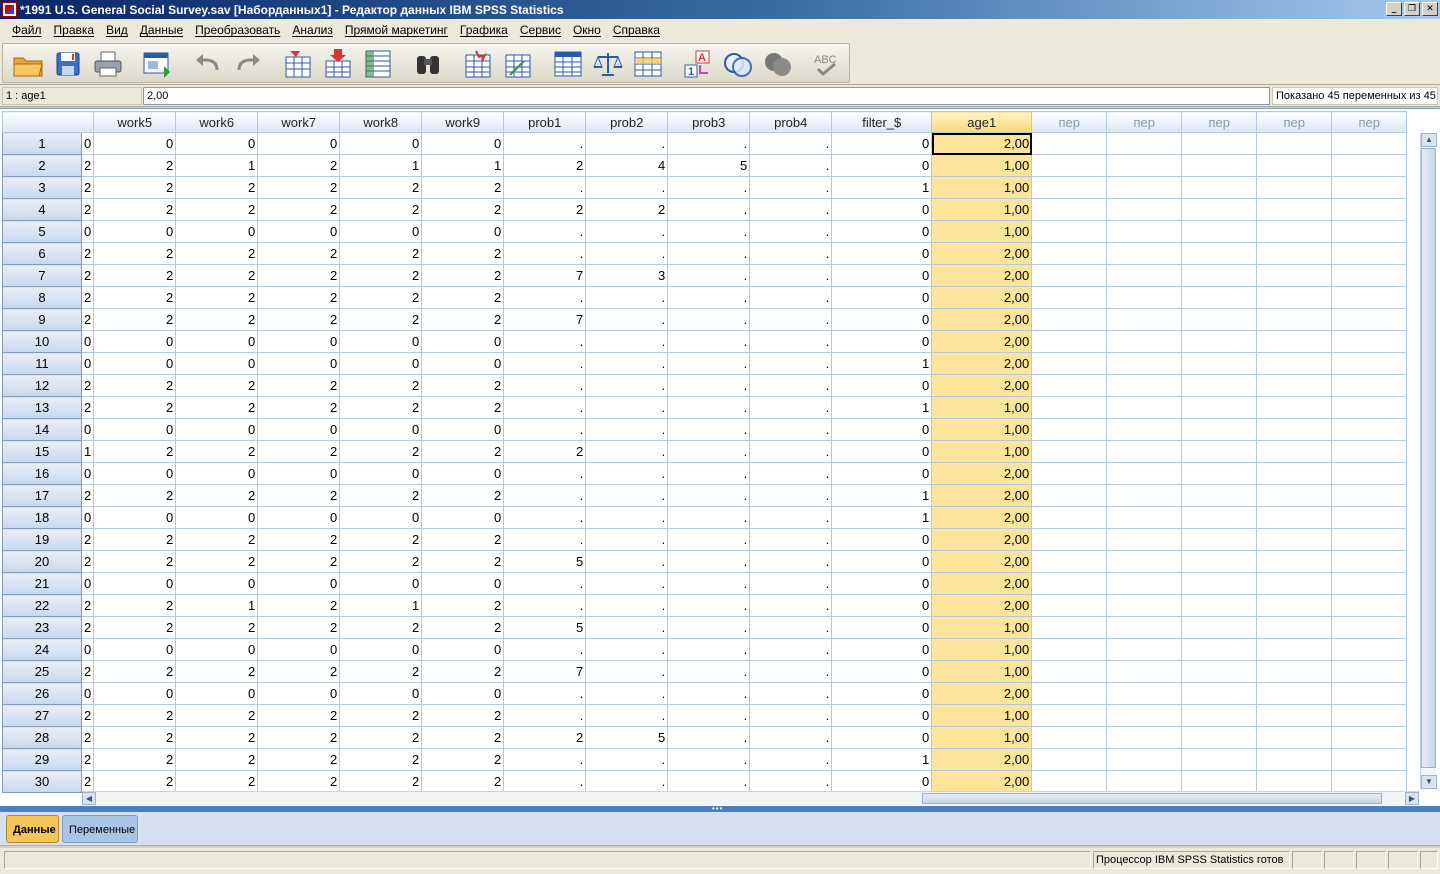  What do you see at coordinates (478, 64) in the screenshot?
I see `insert-cases-icon` at bounding box center [478, 64].